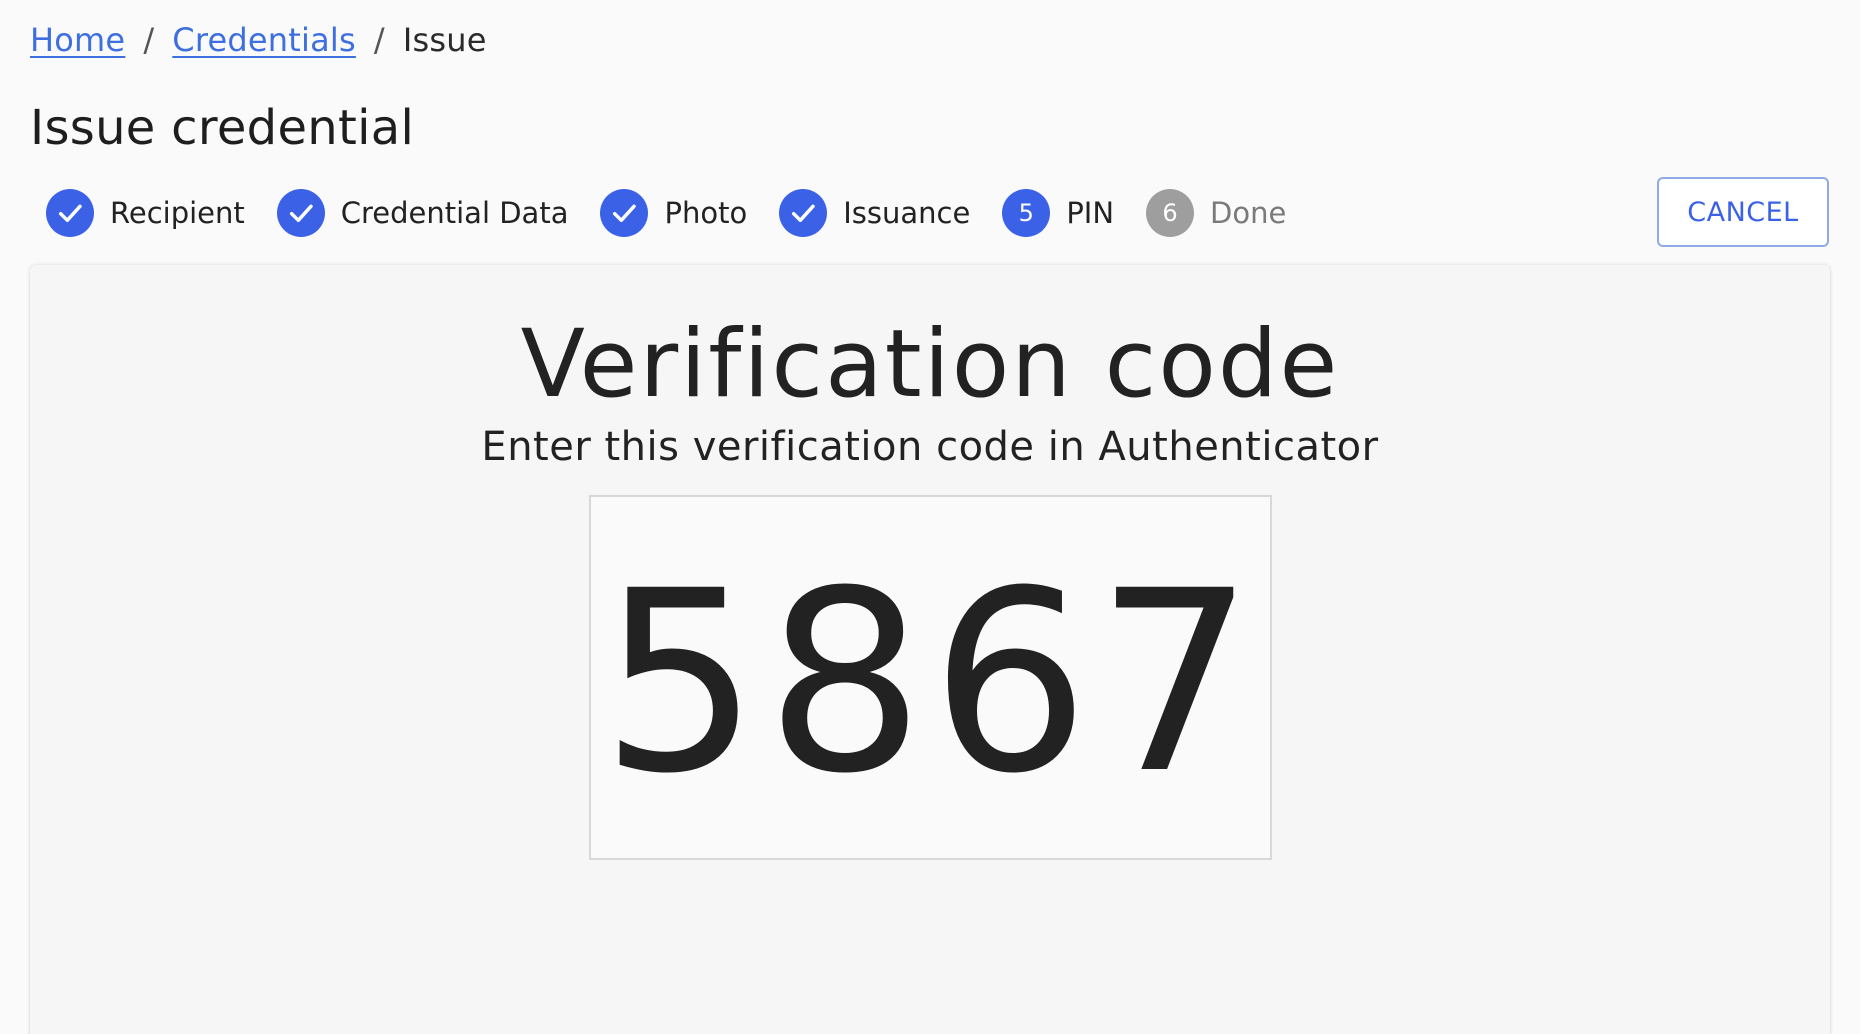 The height and width of the screenshot is (1034, 1860). I want to click on step-label: Done, so click(1248, 213).